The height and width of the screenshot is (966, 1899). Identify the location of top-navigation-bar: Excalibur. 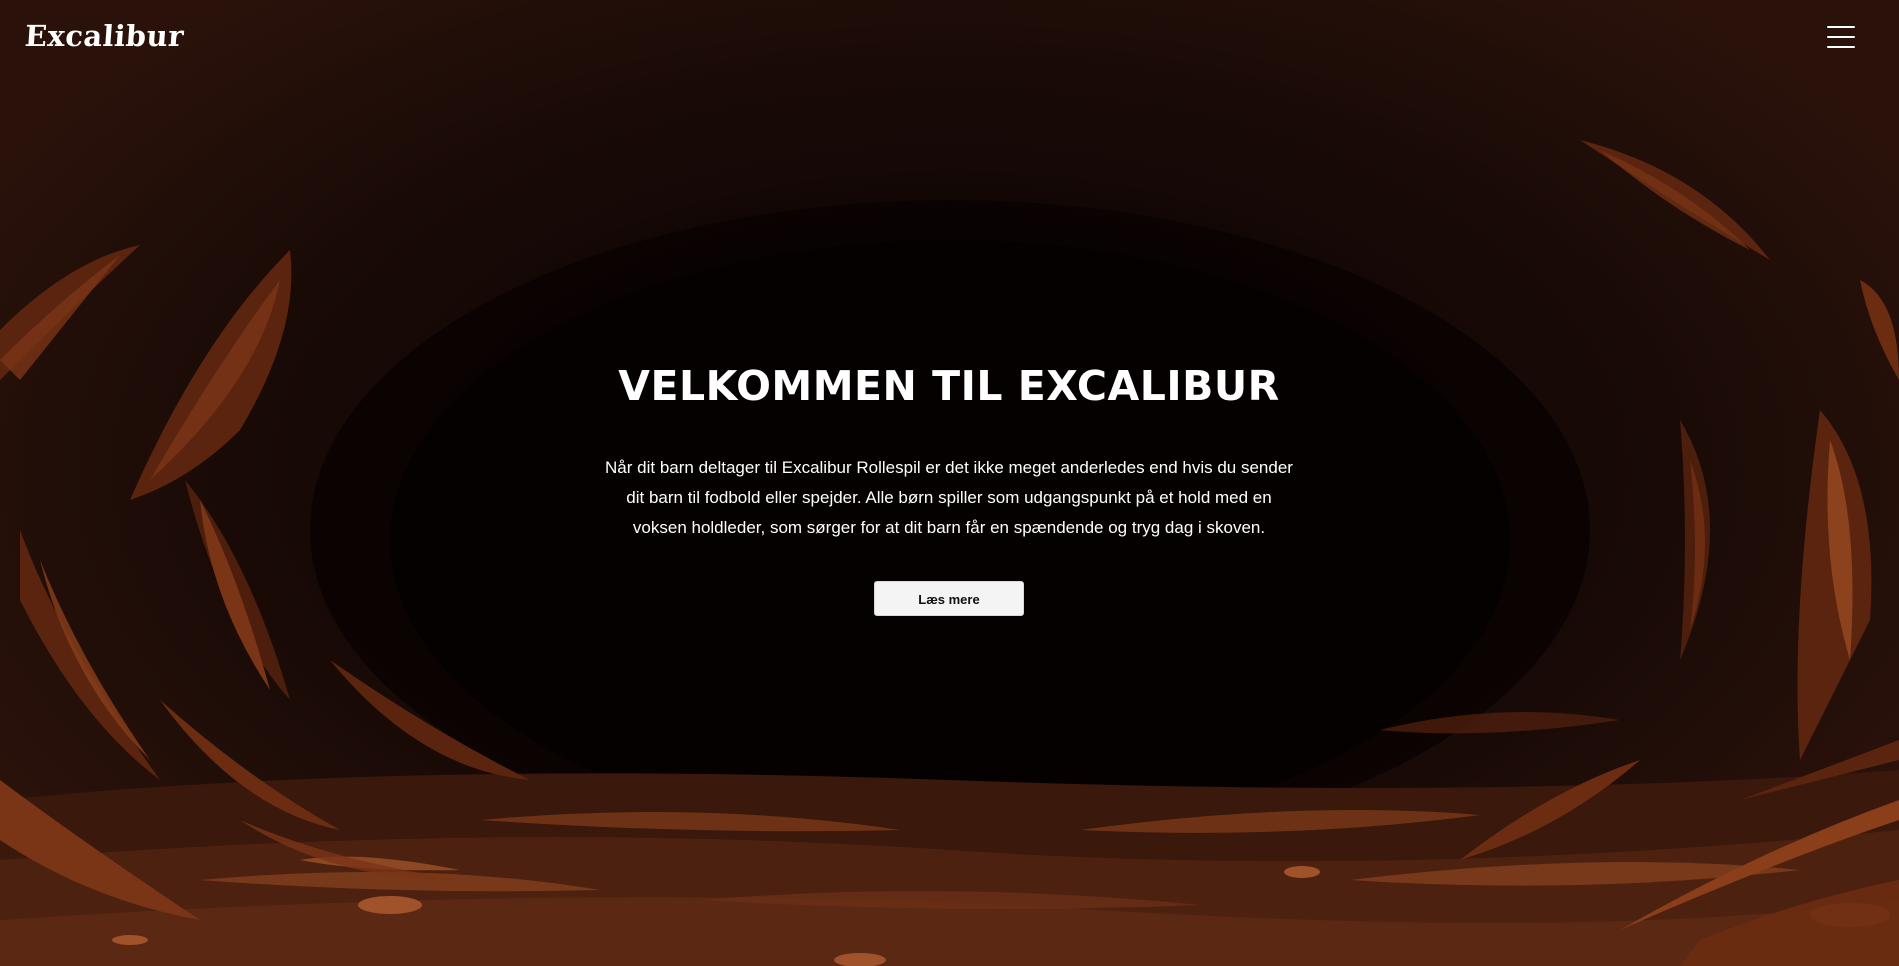
(949, 36).